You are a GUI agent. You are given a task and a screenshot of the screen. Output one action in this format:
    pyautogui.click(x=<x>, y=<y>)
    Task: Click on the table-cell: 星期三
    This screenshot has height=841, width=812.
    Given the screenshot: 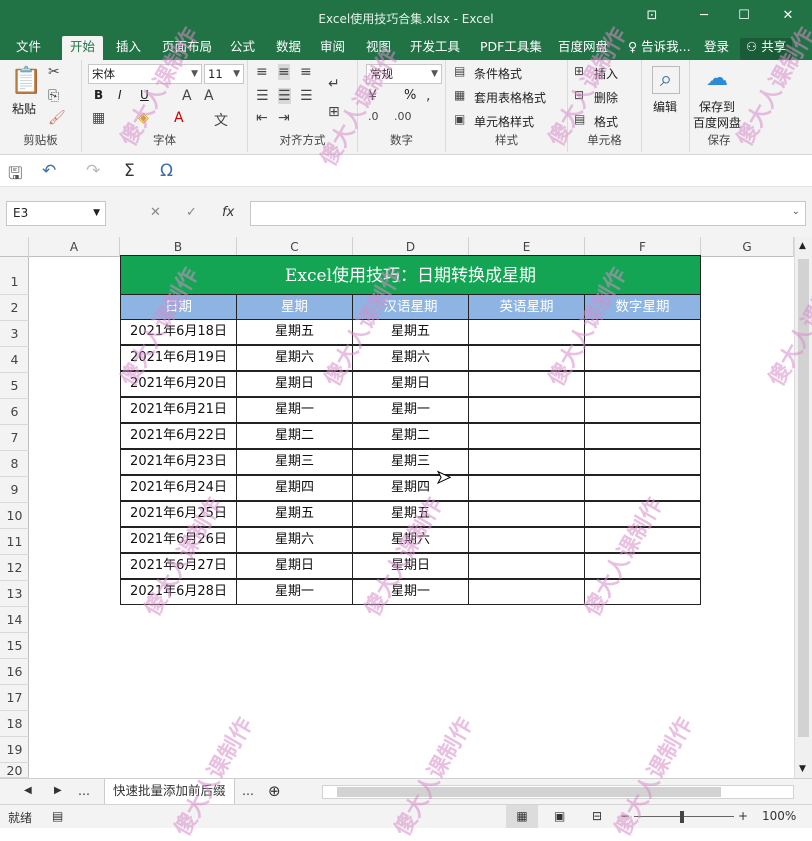 What is the action you would take?
    pyautogui.click(x=410, y=462)
    